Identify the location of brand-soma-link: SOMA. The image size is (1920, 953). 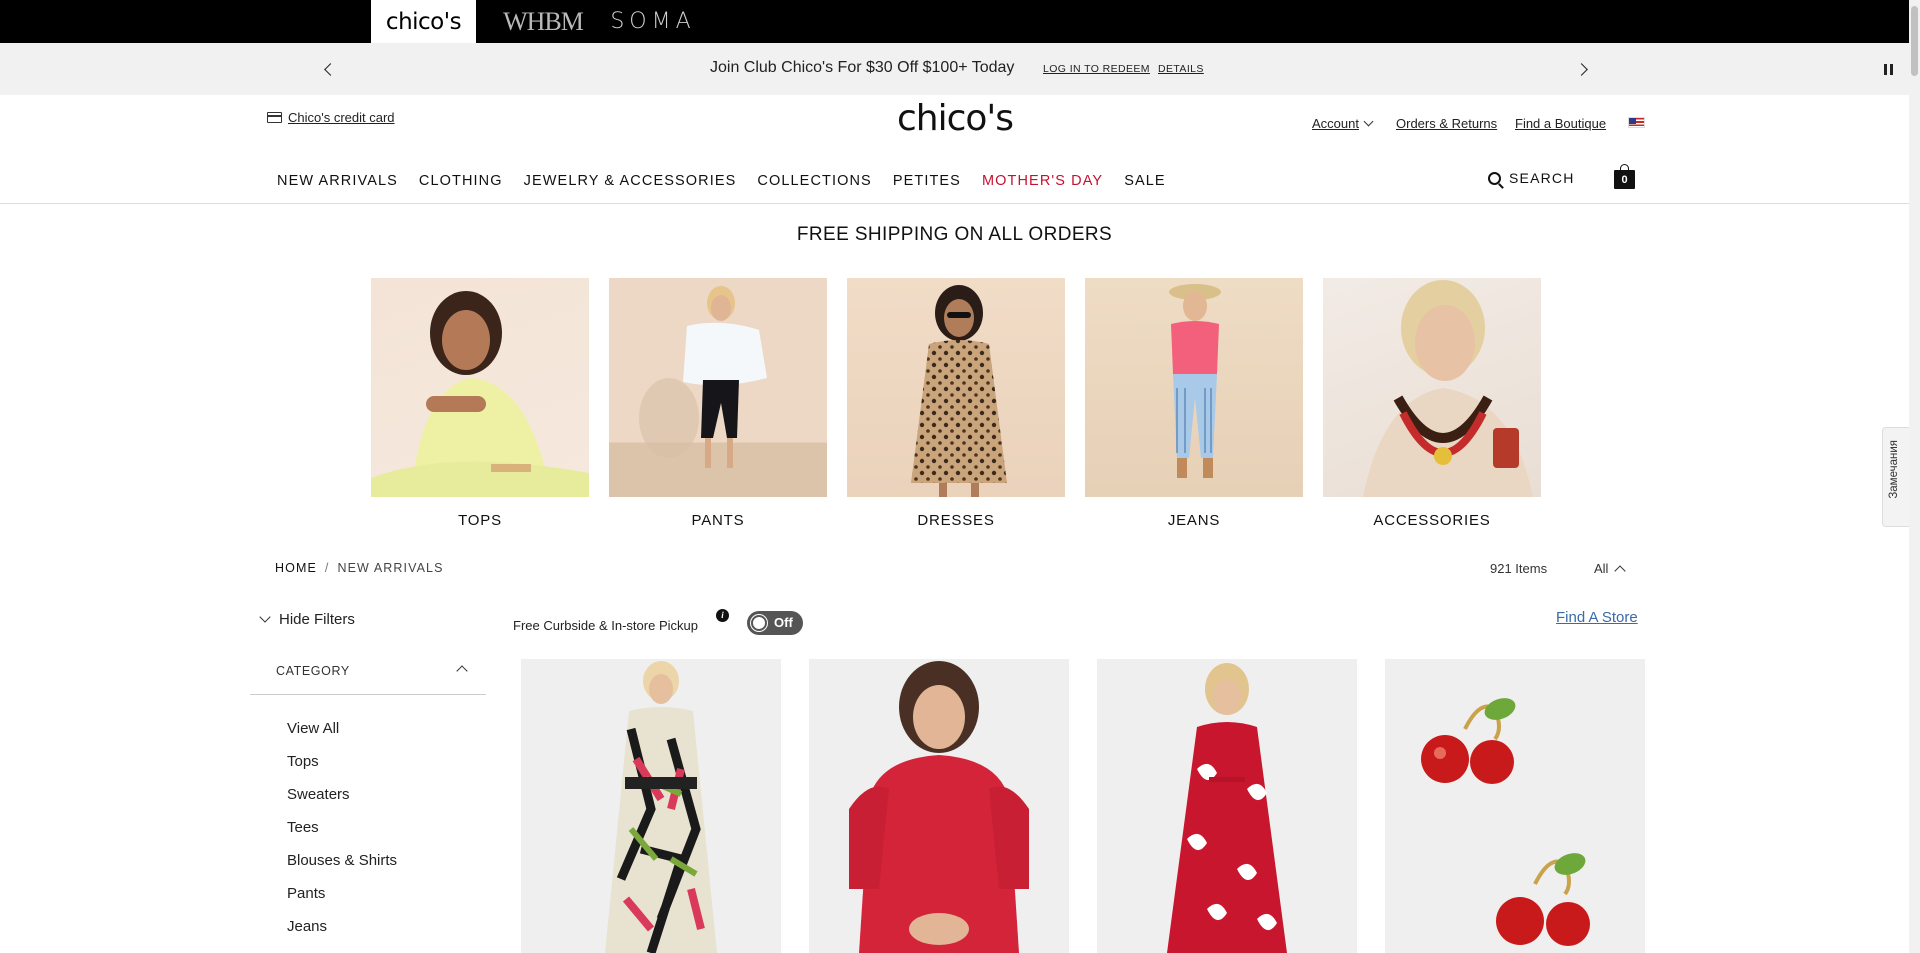
(653, 21).